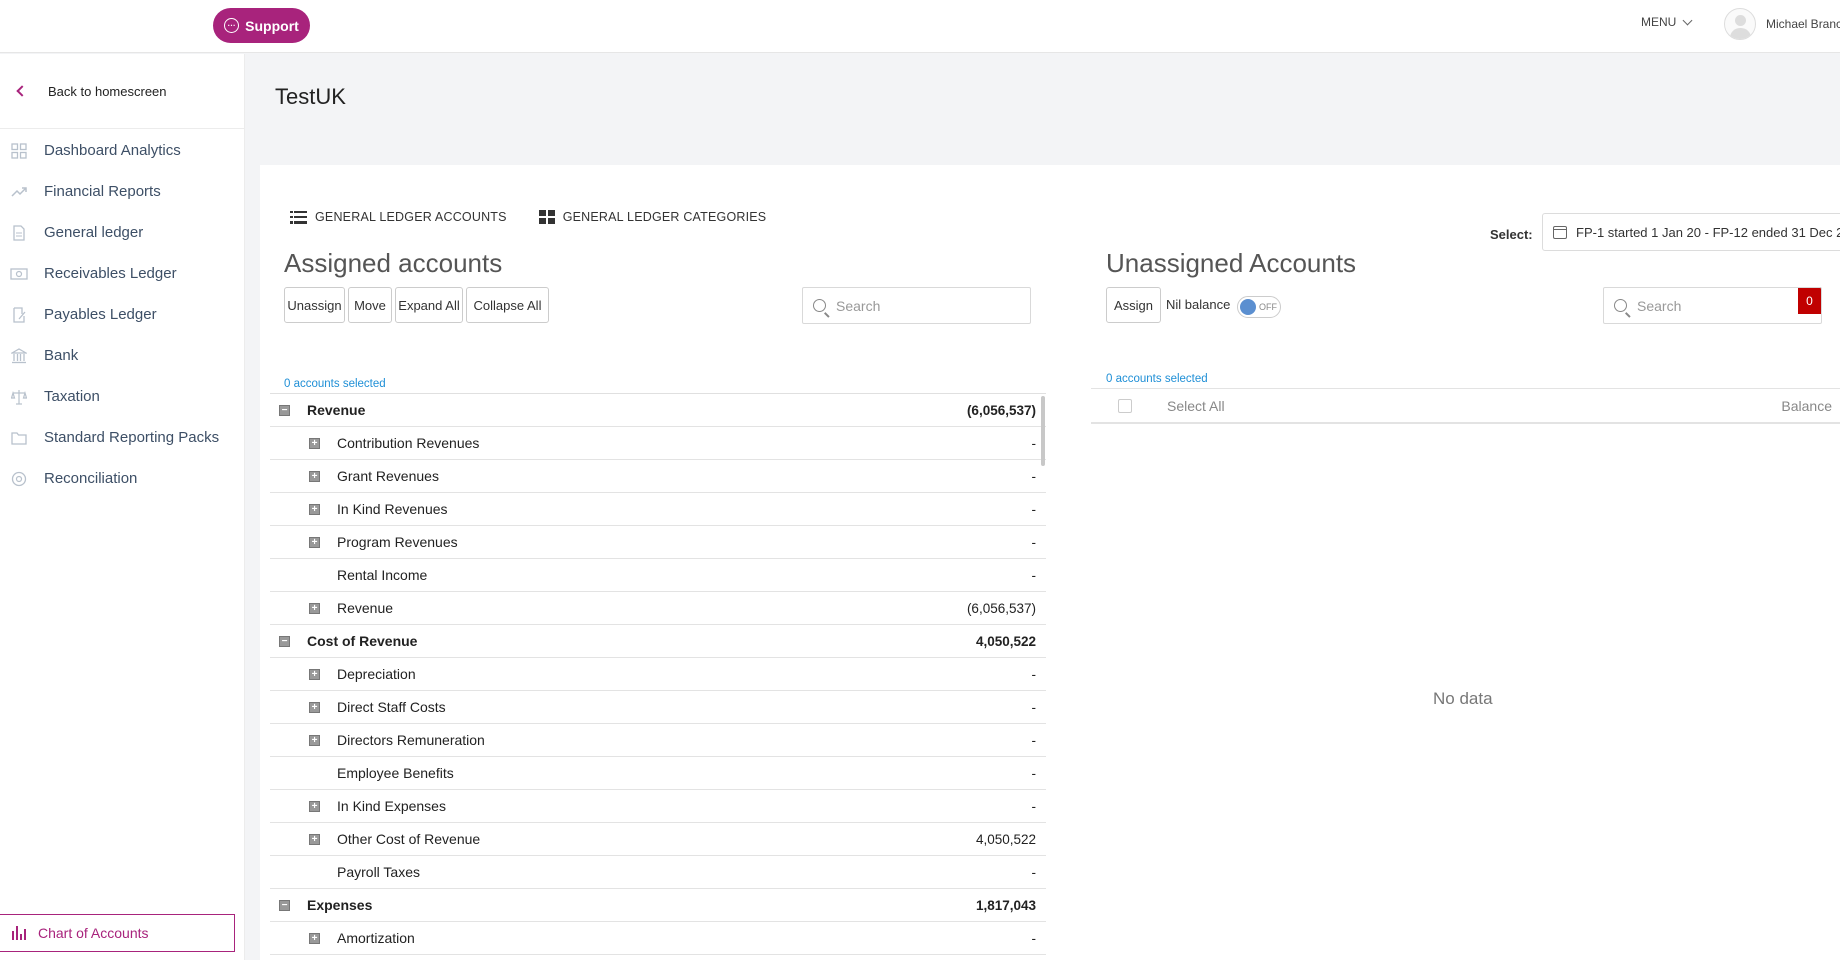 This screenshot has width=1840, height=960. What do you see at coordinates (658, 575) in the screenshot?
I see `account-row: Rental Income -` at bounding box center [658, 575].